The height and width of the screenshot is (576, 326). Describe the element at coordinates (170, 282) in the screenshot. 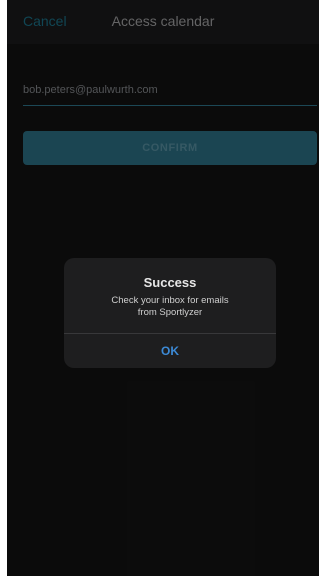

I see `dialog-title: Success` at that location.